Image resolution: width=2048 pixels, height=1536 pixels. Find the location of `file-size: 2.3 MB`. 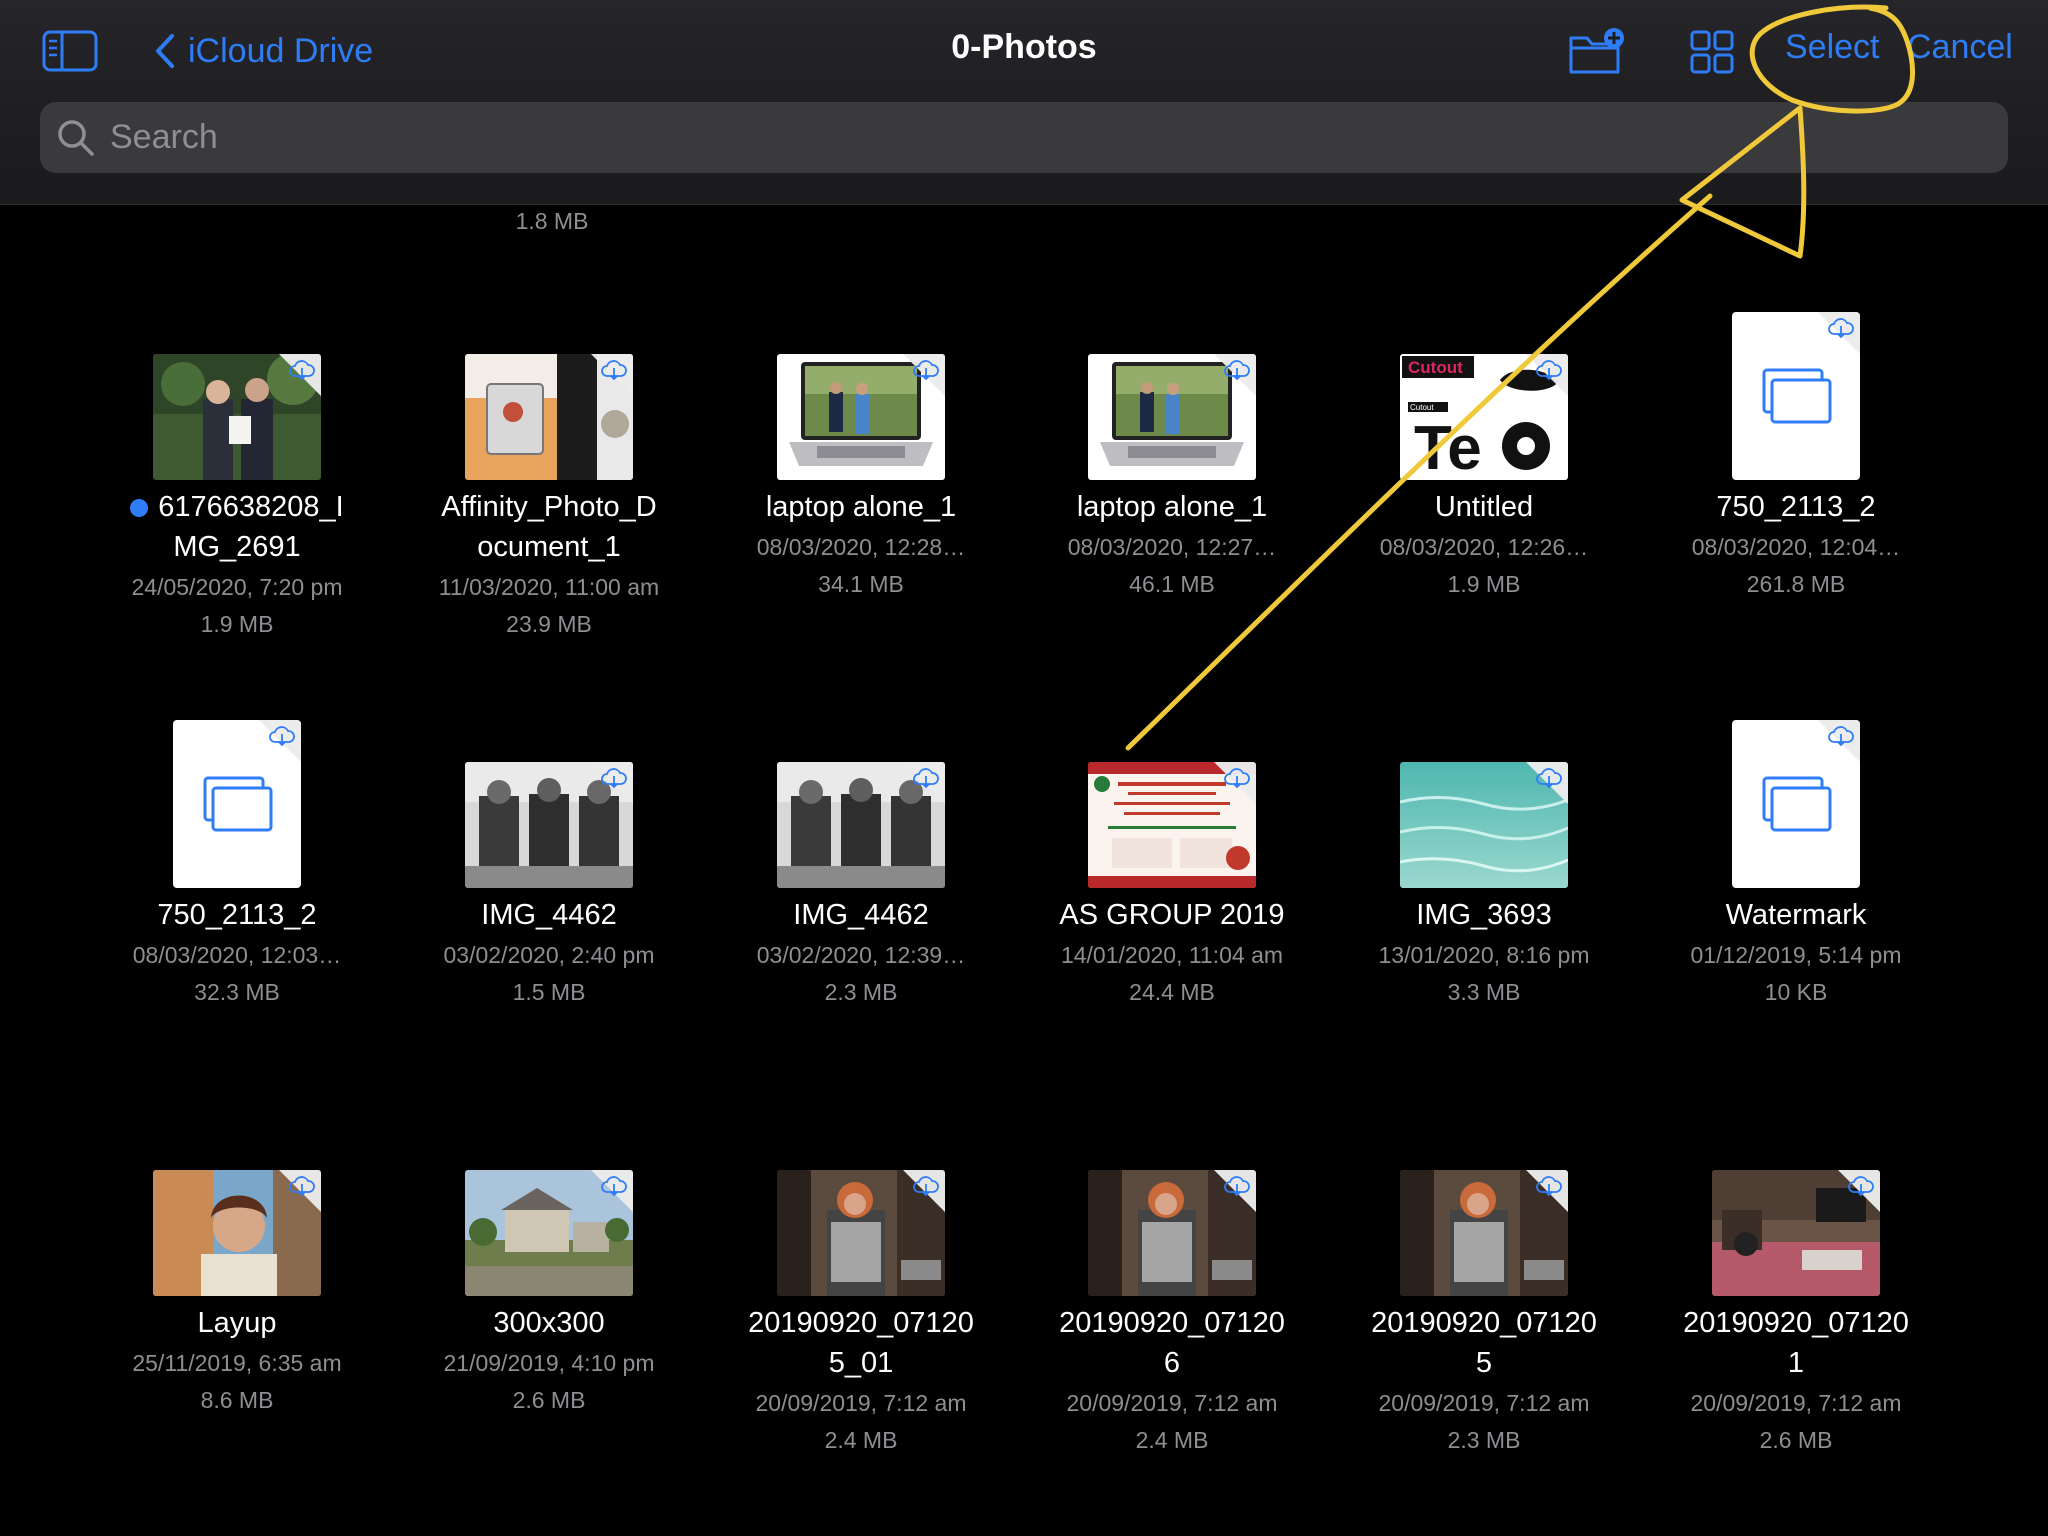

file-size: 2.3 MB is located at coordinates (1484, 1440).